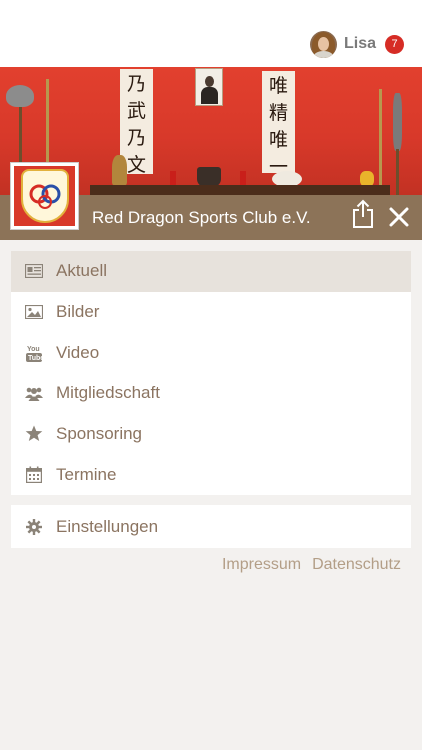 The width and height of the screenshot is (422, 750). What do you see at coordinates (78, 311) in the screenshot?
I see `menu-label: Bilder` at bounding box center [78, 311].